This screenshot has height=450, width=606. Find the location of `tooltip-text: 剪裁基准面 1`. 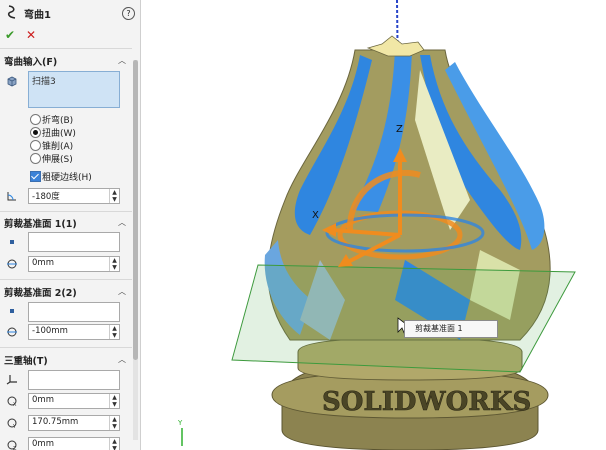

tooltip-text: 剪裁基准面 1 is located at coordinates (439, 328).